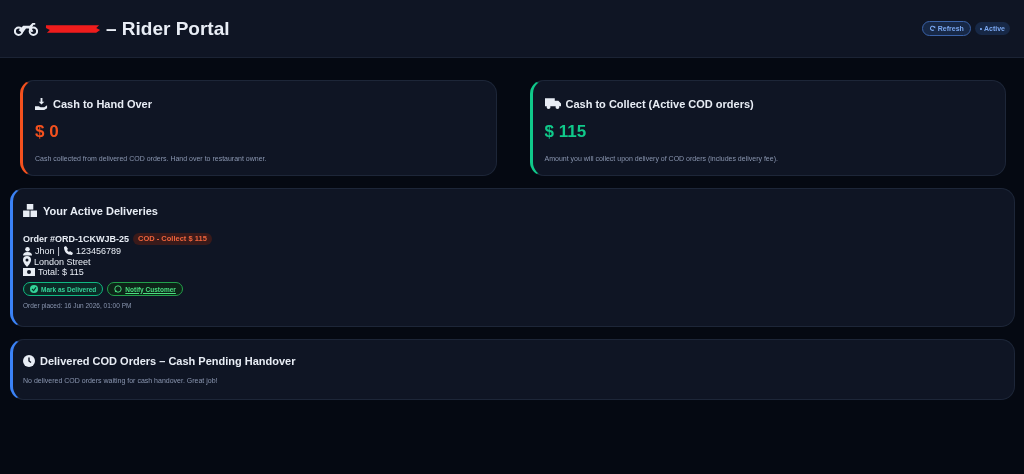 Image resolution: width=1024 pixels, height=474 pixels. What do you see at coordinates (67, 251) in the screenshot?
I see `phone-icon` at bounding box center [67, 251].